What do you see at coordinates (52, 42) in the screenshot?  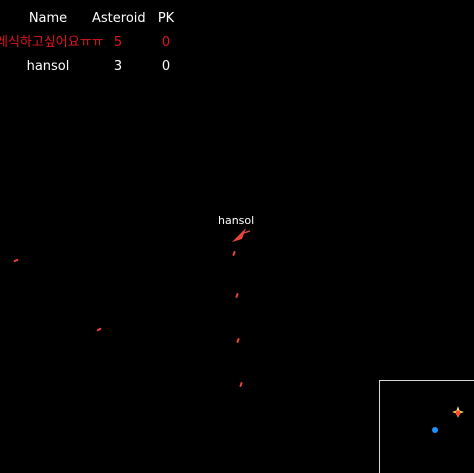 I see `scoreboard-row-name: 레식하고싶어요ㅠㅠ` at bounding box center [52, 42].